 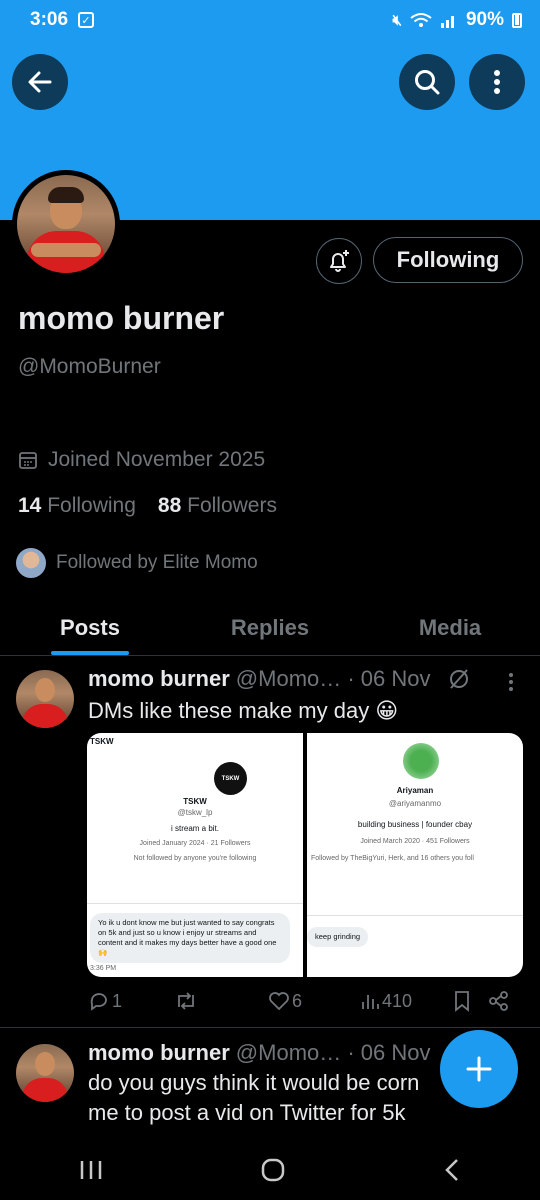 I want to click on joined-date: Joined November 2025, so click(x=141, y=460).